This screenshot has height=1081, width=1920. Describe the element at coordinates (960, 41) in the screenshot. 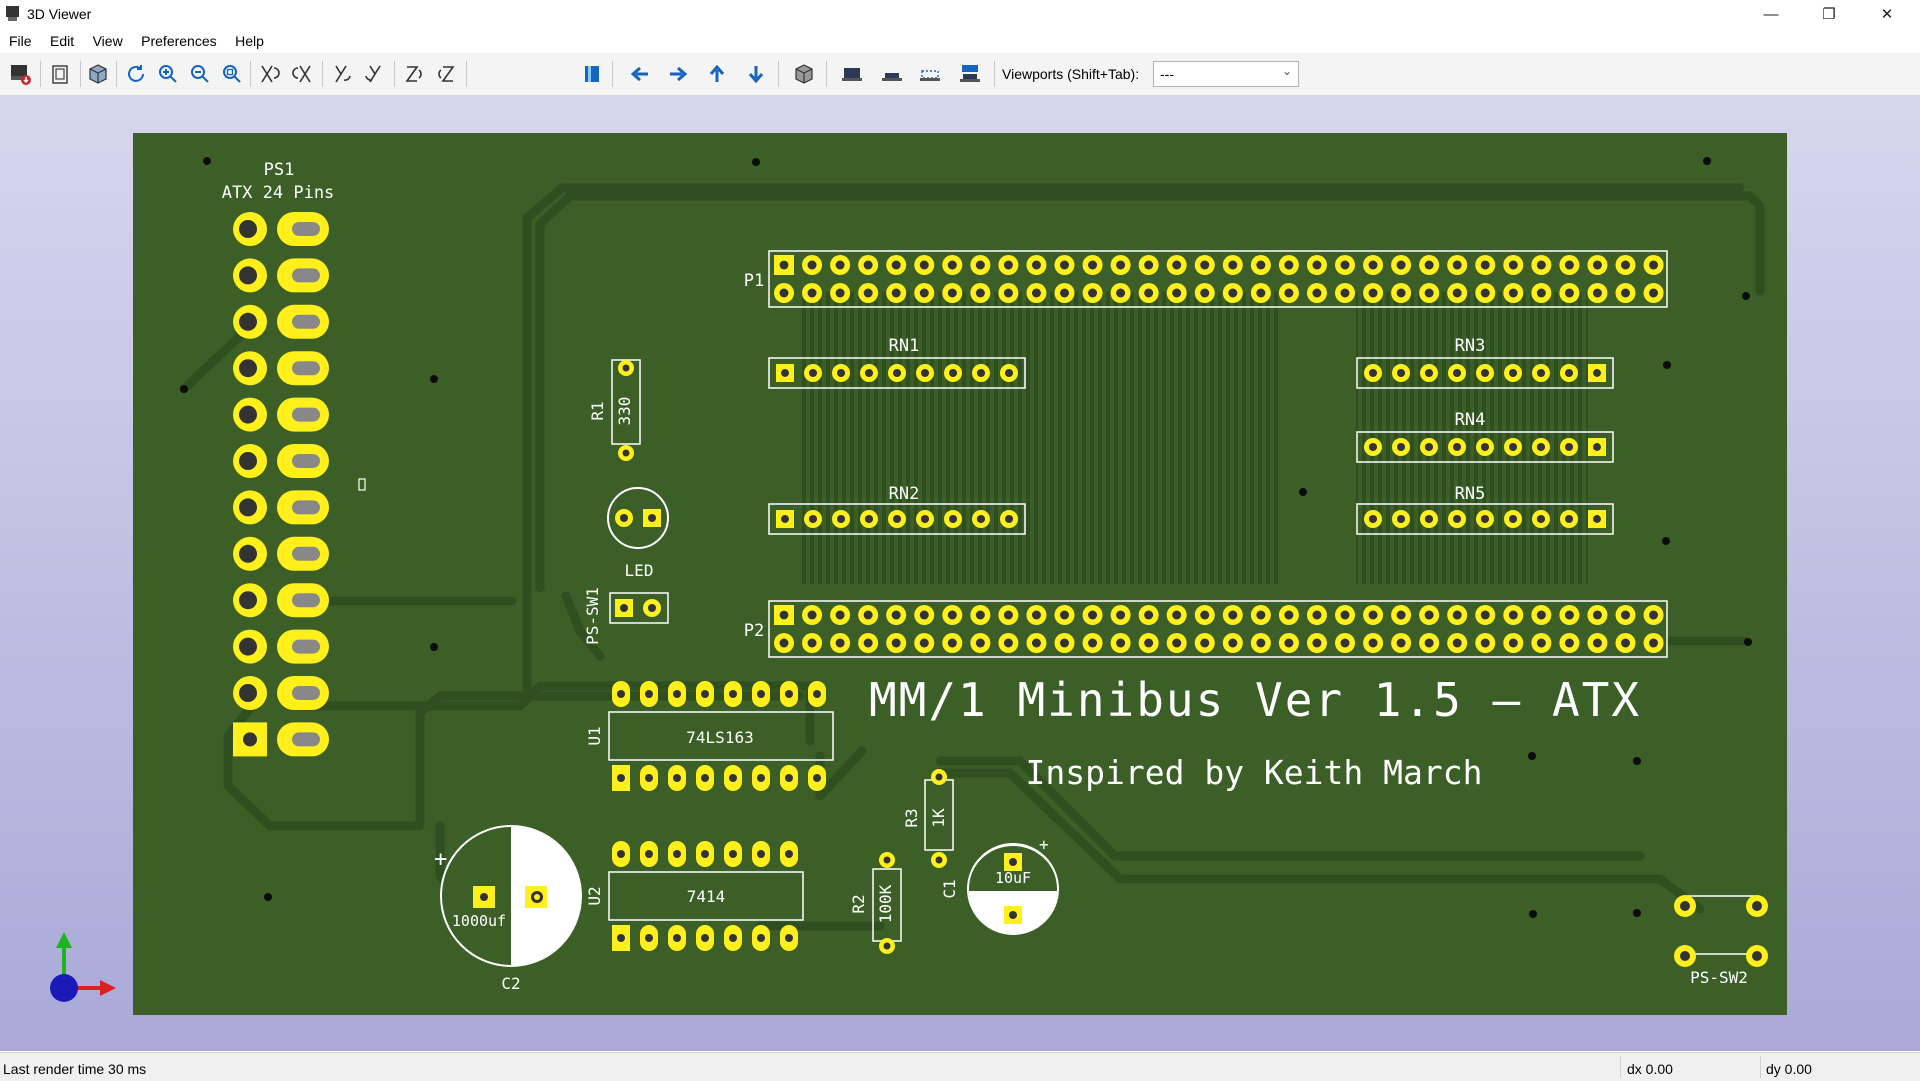

I see `menu-bar: File Edit View Preferences Help` at that location.